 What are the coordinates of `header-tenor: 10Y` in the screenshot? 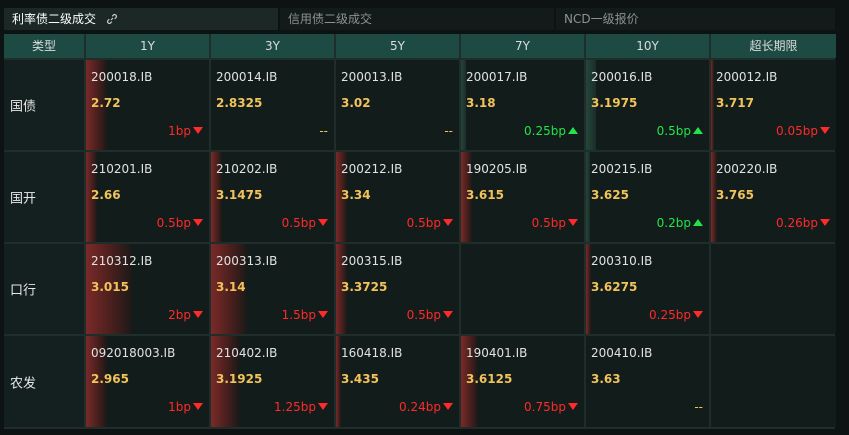 It's located at (647, 46).